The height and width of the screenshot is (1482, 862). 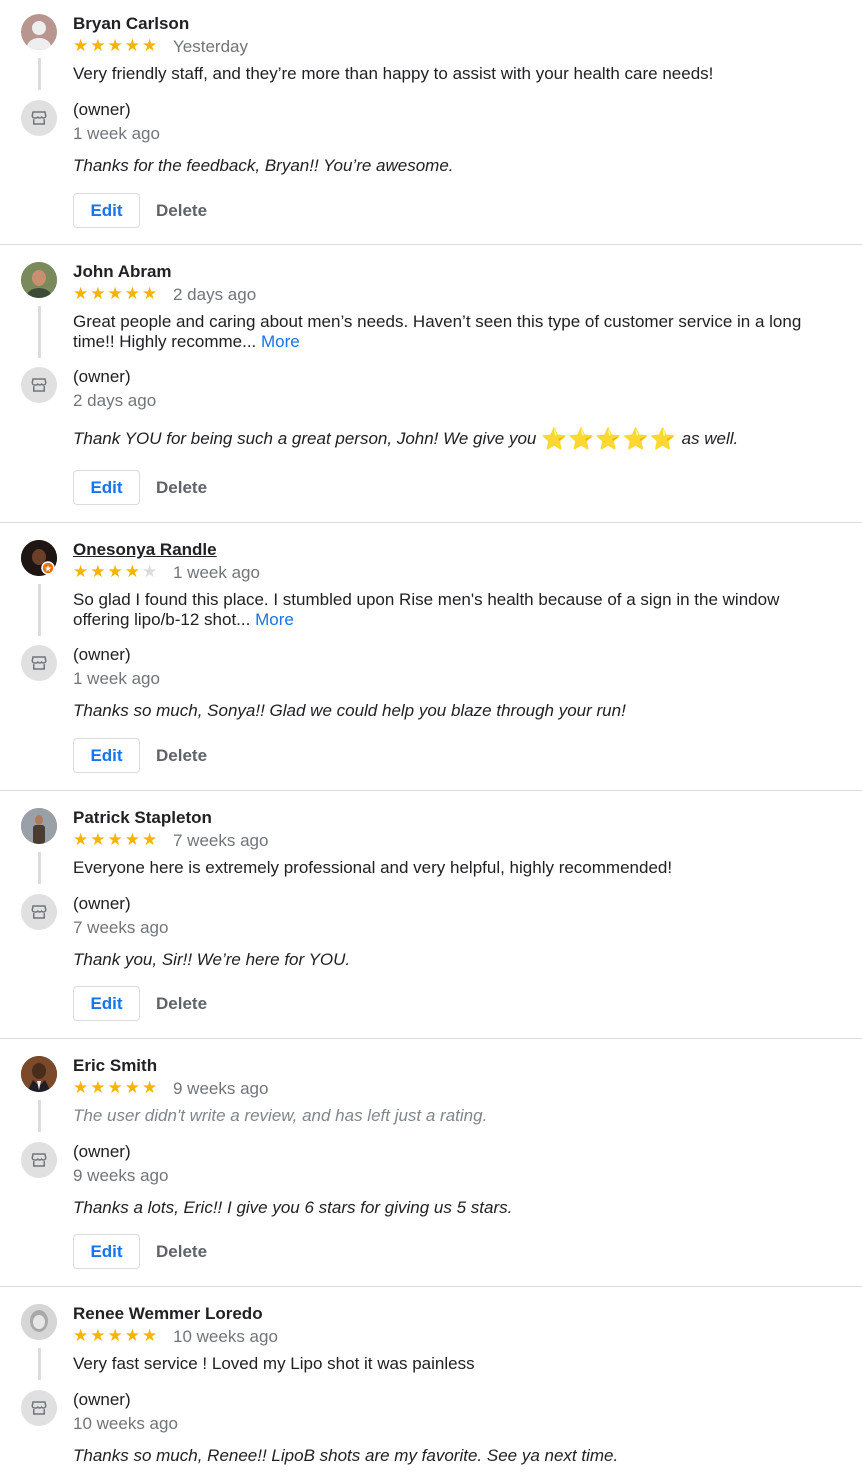 What do you see at coordinates (210, 46) in the screenshot?
I see `review-date: Yesterday` at bounding box center [210, 46].